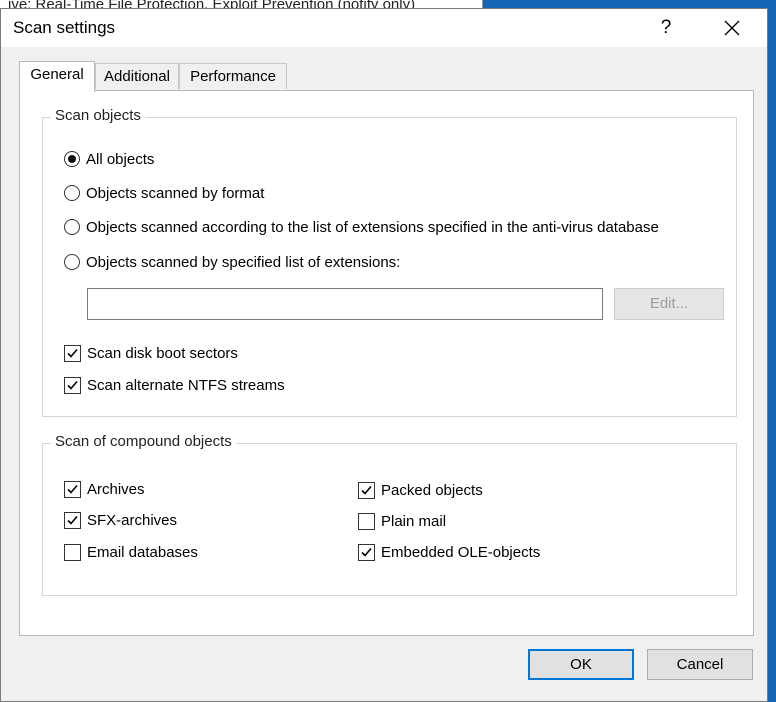  Describe the element at coordinates (345, 304) in the screenshot. I see `extensions-input` at that location.